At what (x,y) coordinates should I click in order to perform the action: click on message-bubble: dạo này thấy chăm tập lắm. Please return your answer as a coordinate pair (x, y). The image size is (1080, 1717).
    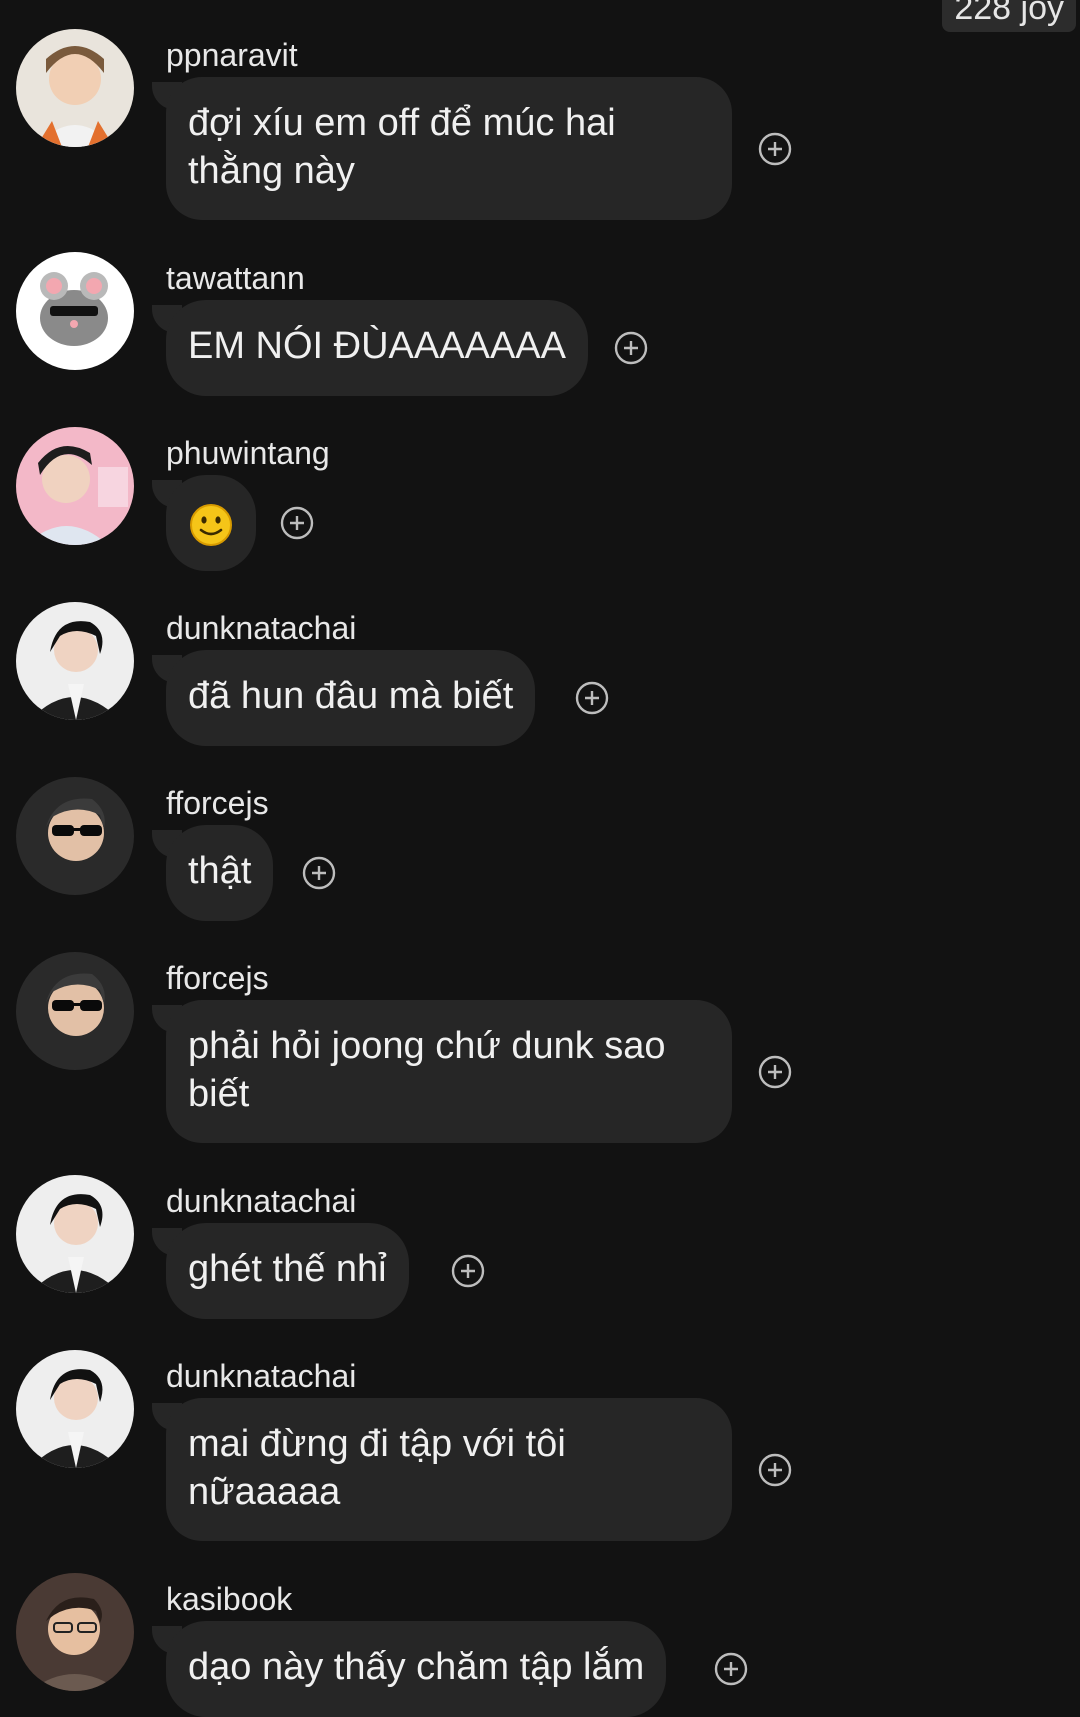
    Looking at the image, I should click on (416, 1669).